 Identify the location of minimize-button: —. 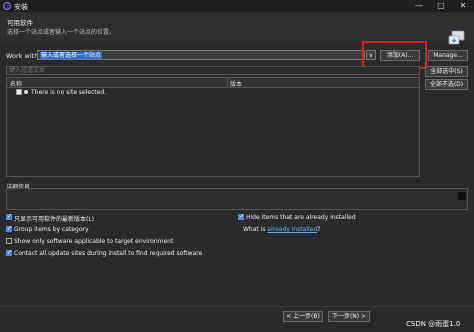
(419, 6).